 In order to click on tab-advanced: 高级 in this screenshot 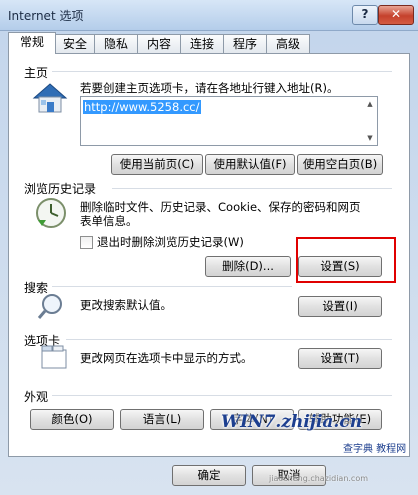, I will do `click(288, 43)`.